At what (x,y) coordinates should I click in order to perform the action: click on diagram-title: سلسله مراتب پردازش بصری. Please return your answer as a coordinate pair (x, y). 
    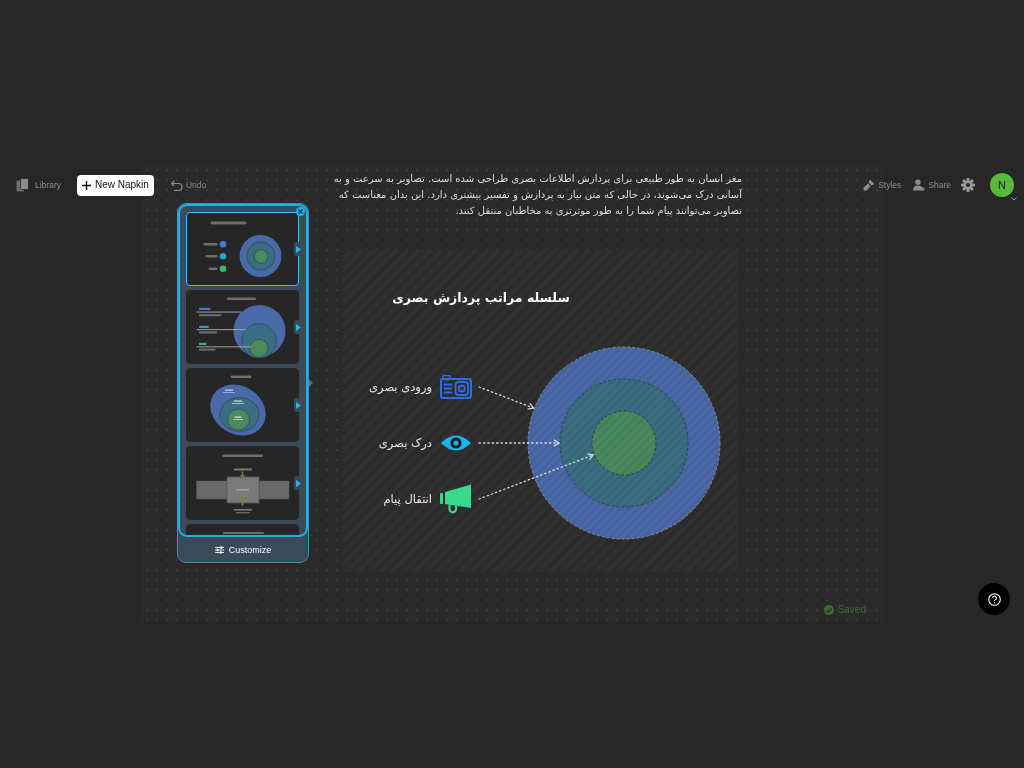
    Looking at the image, I should click on (481, 297).